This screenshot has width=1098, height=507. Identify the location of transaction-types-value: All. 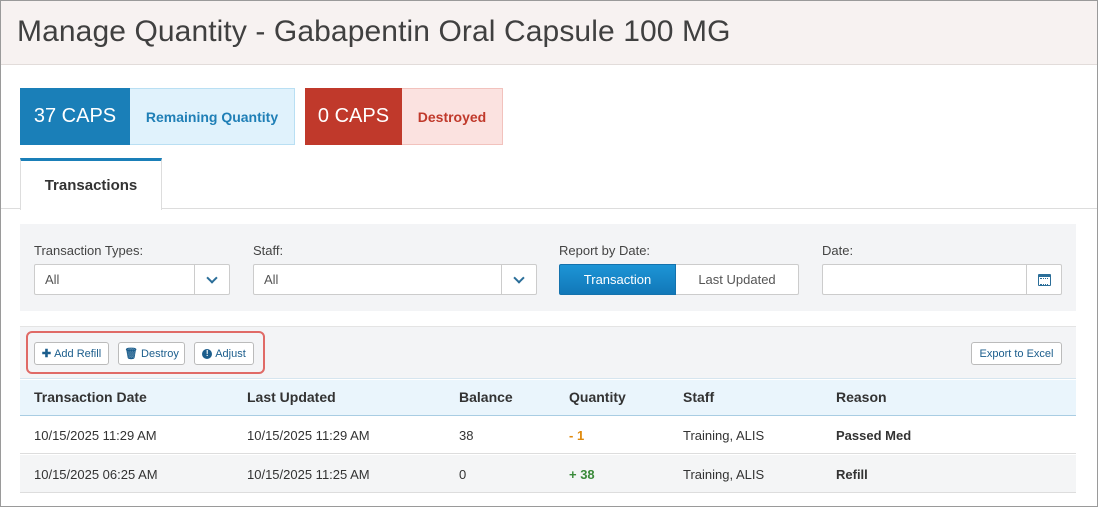
(52, 279).